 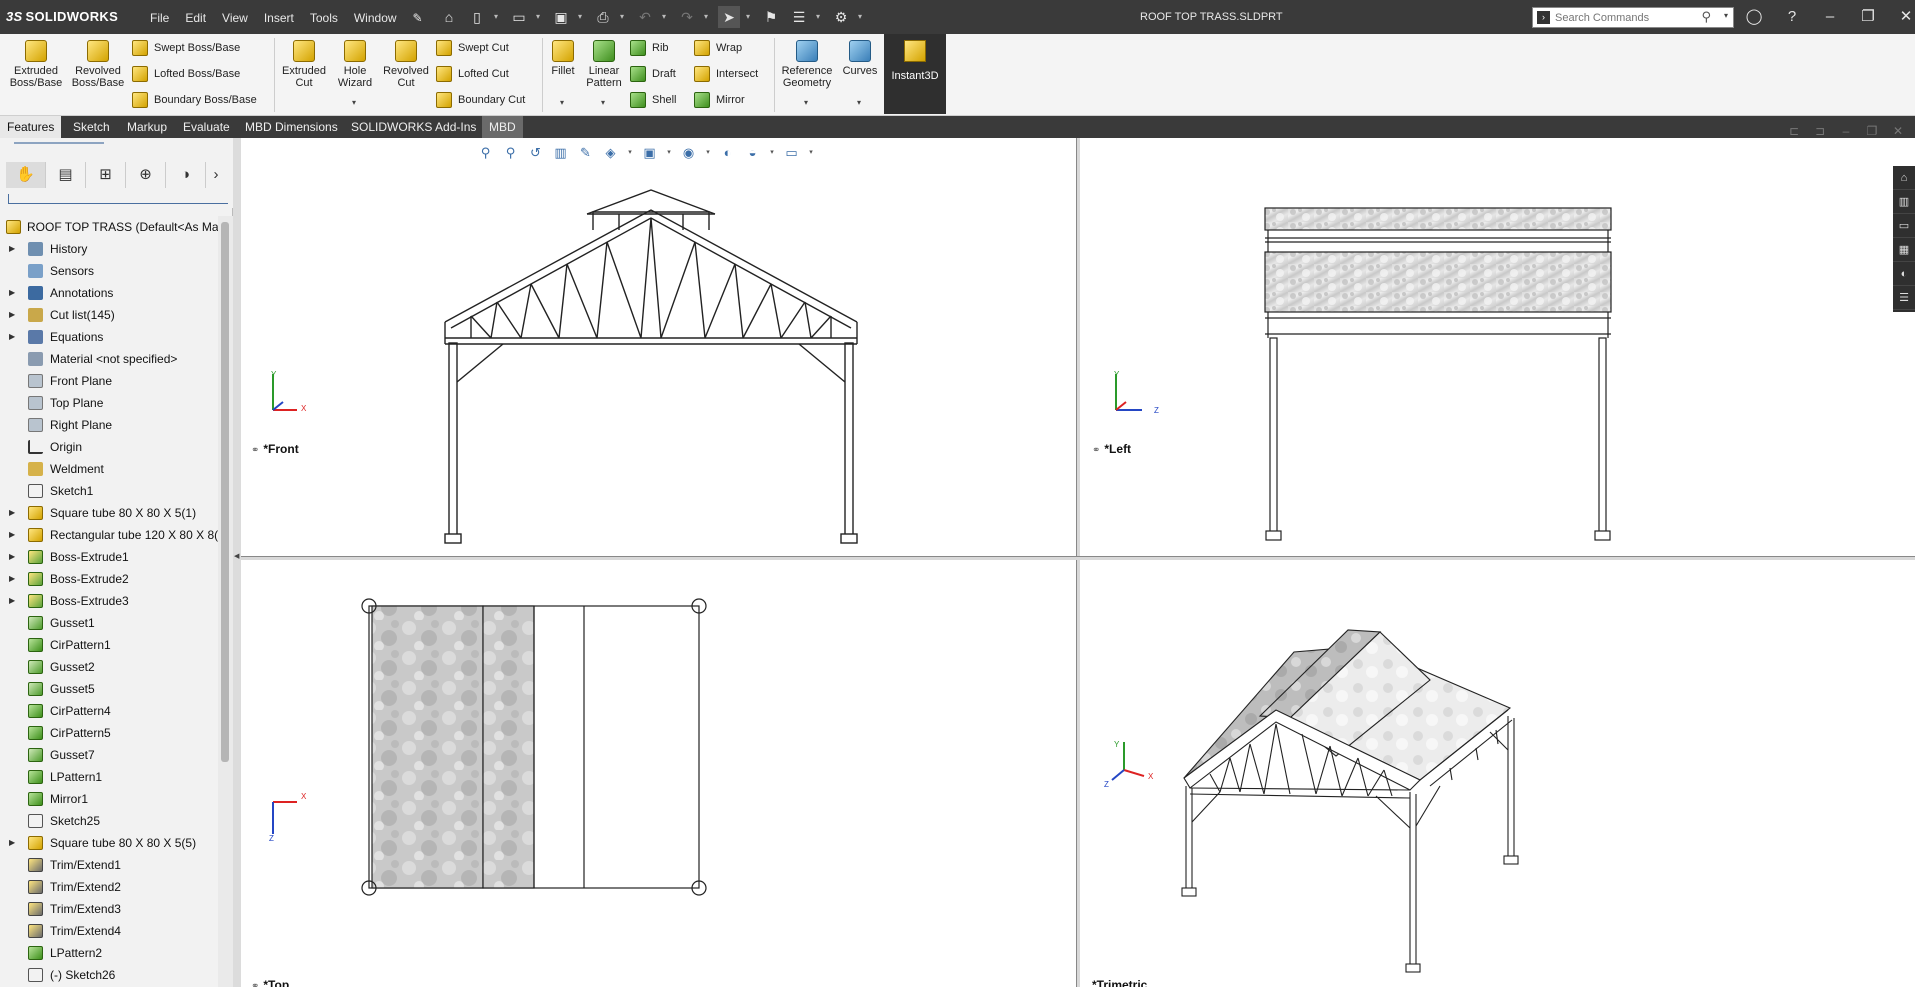 I want to click on tree-item: Right Plane, so click(x=109, y=425).